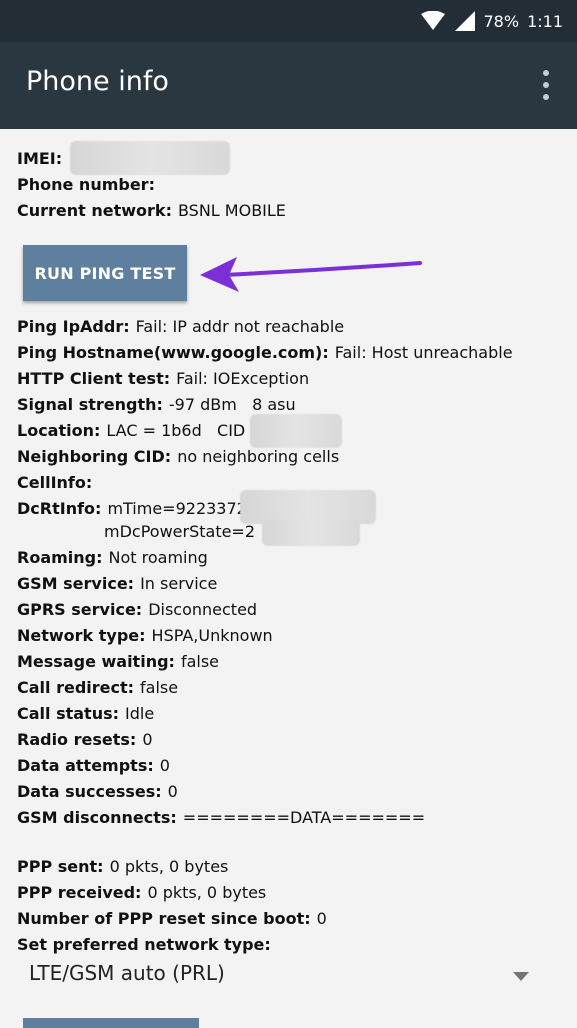  I want to click on ppp-sent-value: 0 pkts, 0 bytes, so click(169, 866).